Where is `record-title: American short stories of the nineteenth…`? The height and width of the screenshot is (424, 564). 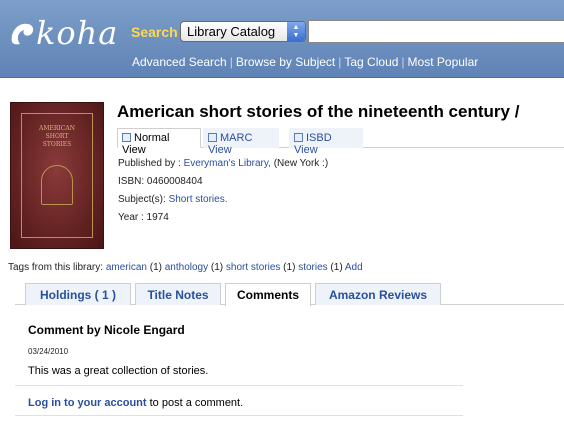 record-title: American short stories of the nineteenth… is located at coordinates (318, 111).